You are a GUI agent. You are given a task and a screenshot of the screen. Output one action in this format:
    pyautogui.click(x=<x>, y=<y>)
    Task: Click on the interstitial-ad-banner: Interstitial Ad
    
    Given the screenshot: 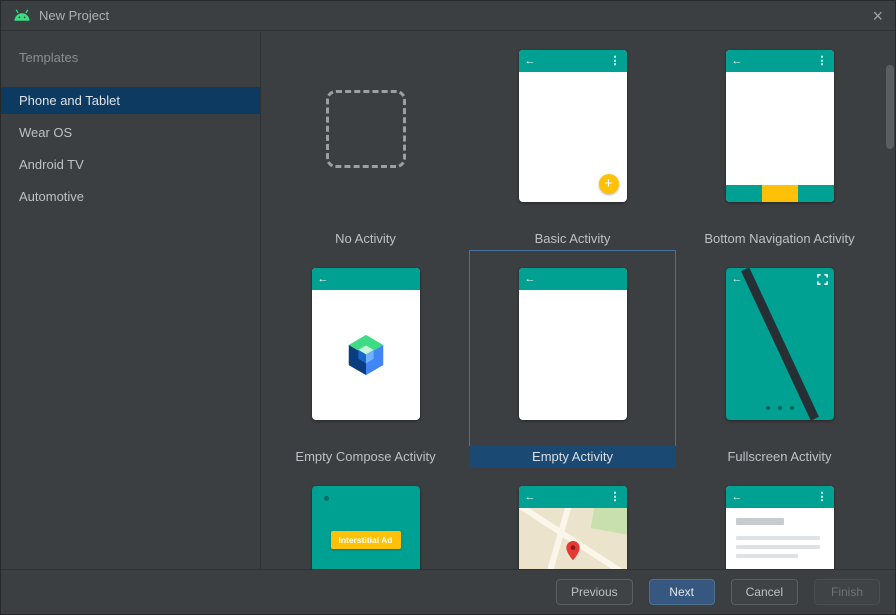 What is the action you would take?
    pyautogui.click(x=365, y=540)
    